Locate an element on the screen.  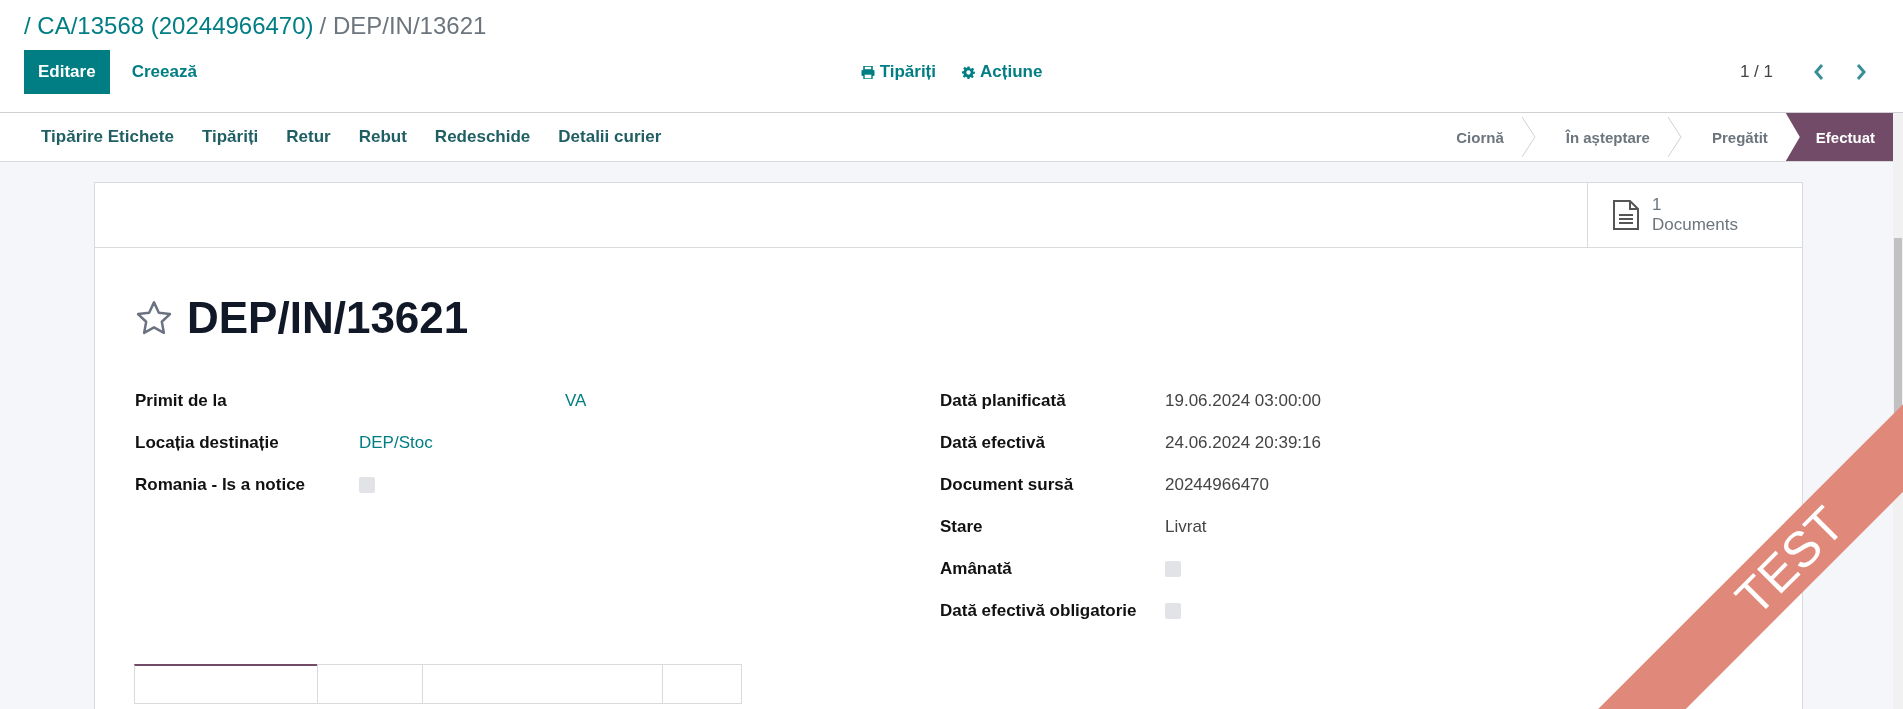
header-button: Rebut is located at coordinates (382, 137).